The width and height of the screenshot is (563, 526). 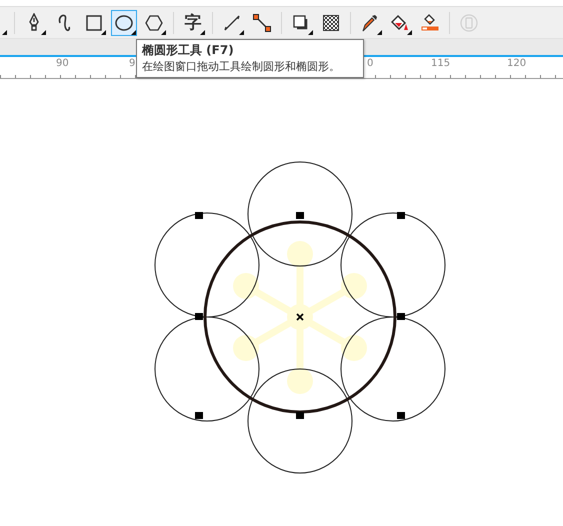 What do you see at coordinates (193, 22) in the screenshot?
I see `text-tool-glyph: 字` at bounding box center [193, 22].